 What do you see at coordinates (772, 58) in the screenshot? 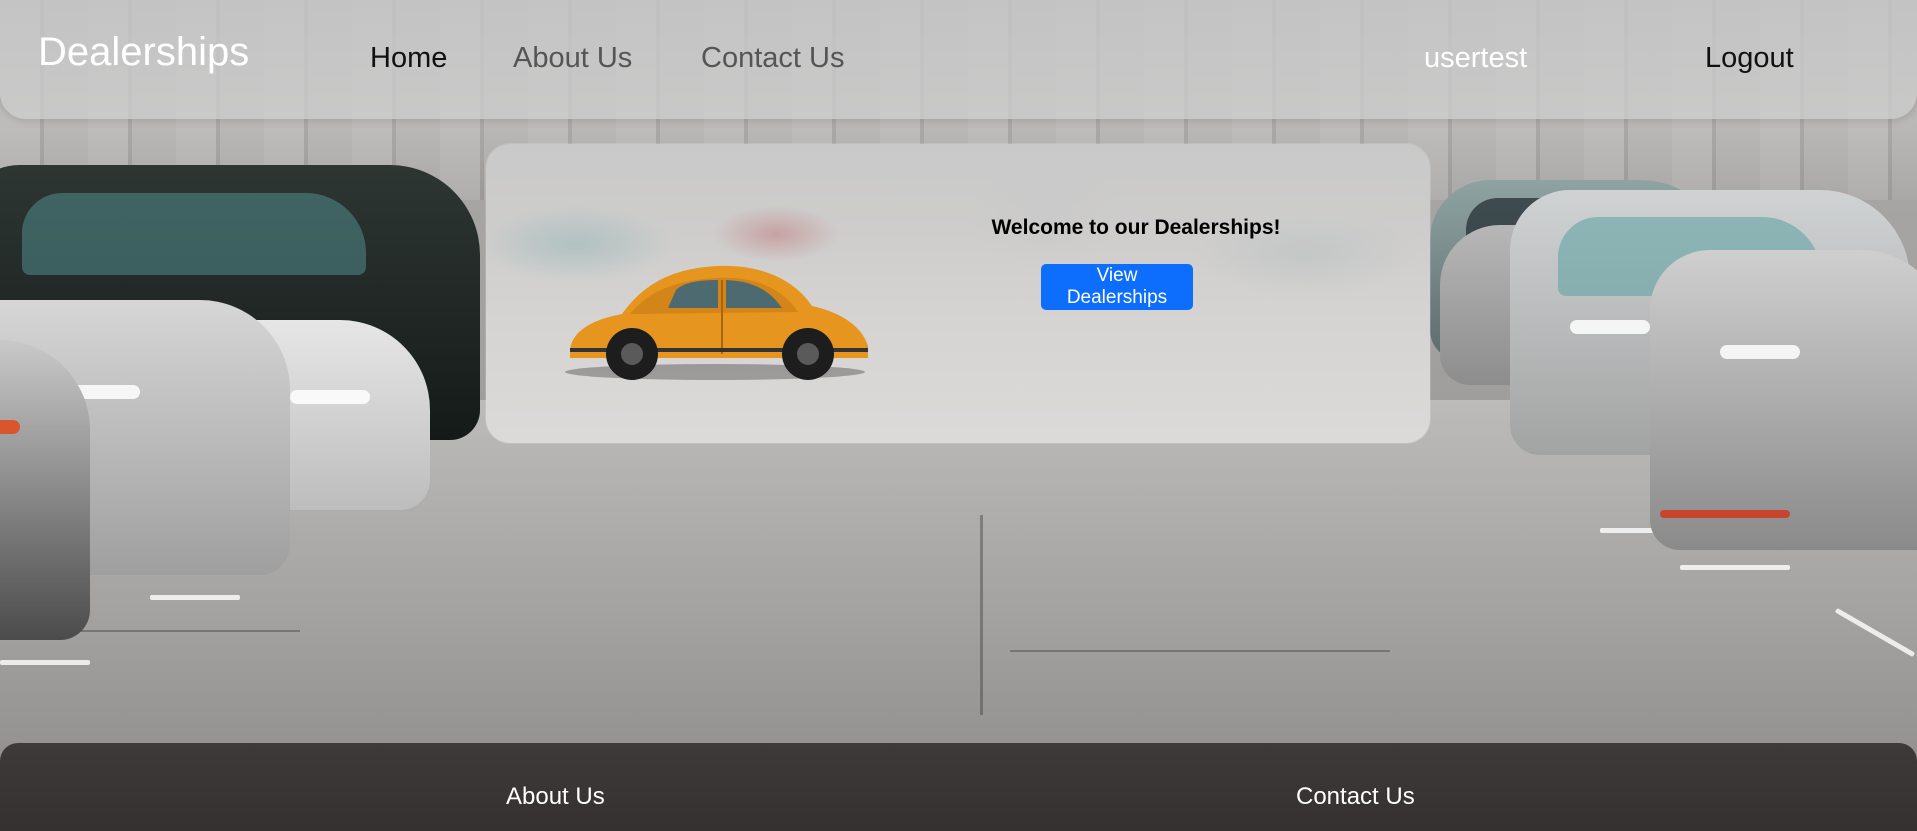
I see `nav-contact-link: Contact Us` at bounding box center [772, 58].